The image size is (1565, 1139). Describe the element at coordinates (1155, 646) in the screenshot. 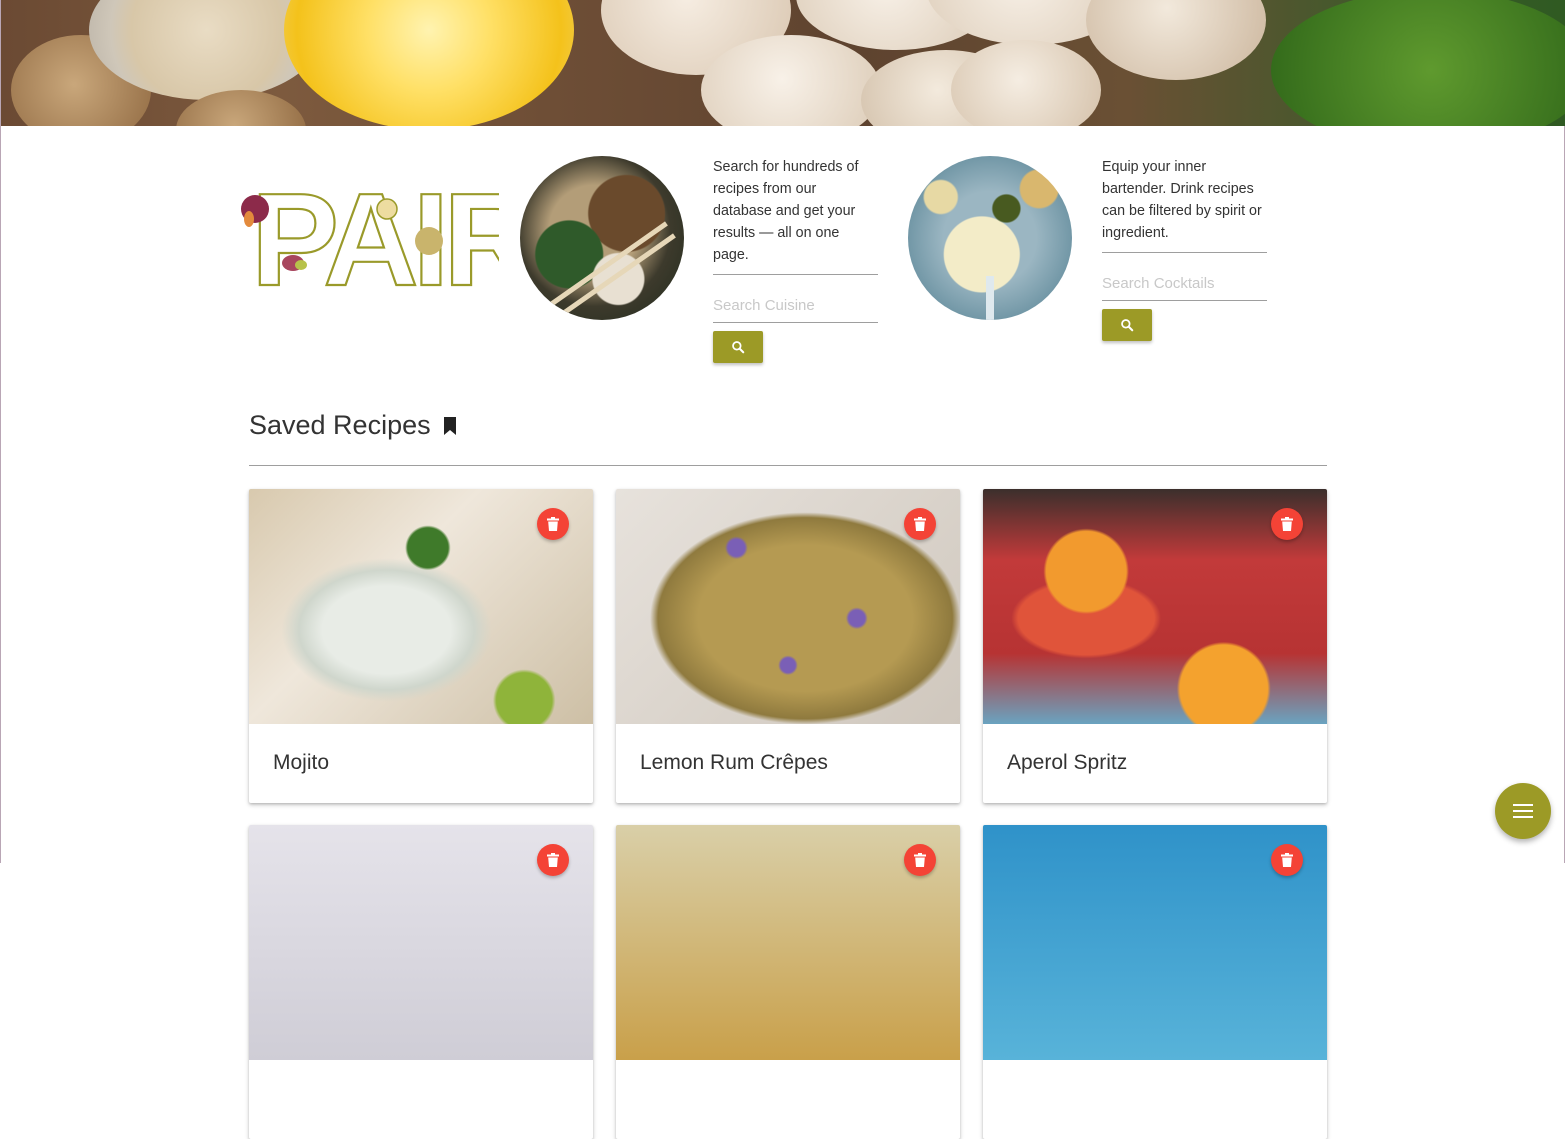

I see `recipe-card: Aperol Spritz` at that location.